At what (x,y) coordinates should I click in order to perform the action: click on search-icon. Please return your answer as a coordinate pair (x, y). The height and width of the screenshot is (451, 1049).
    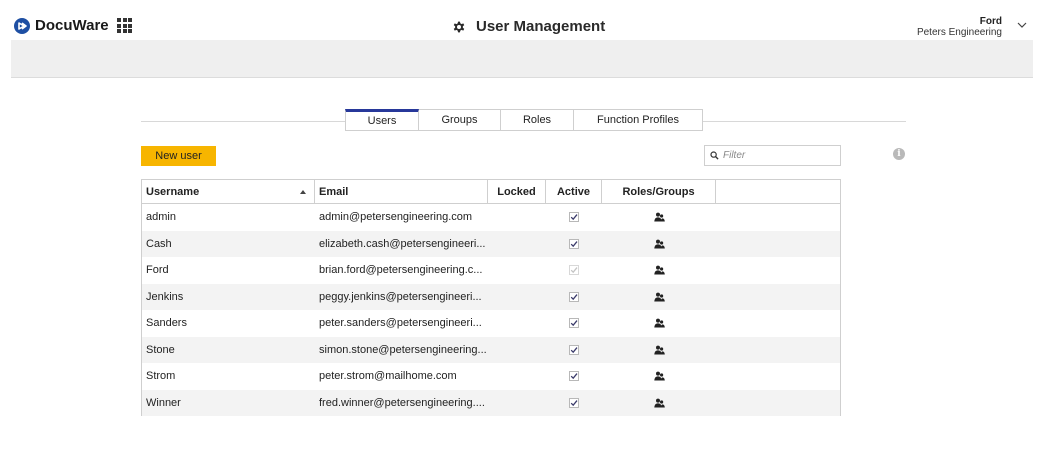
    Looking at the image, I should click on (714, 155).